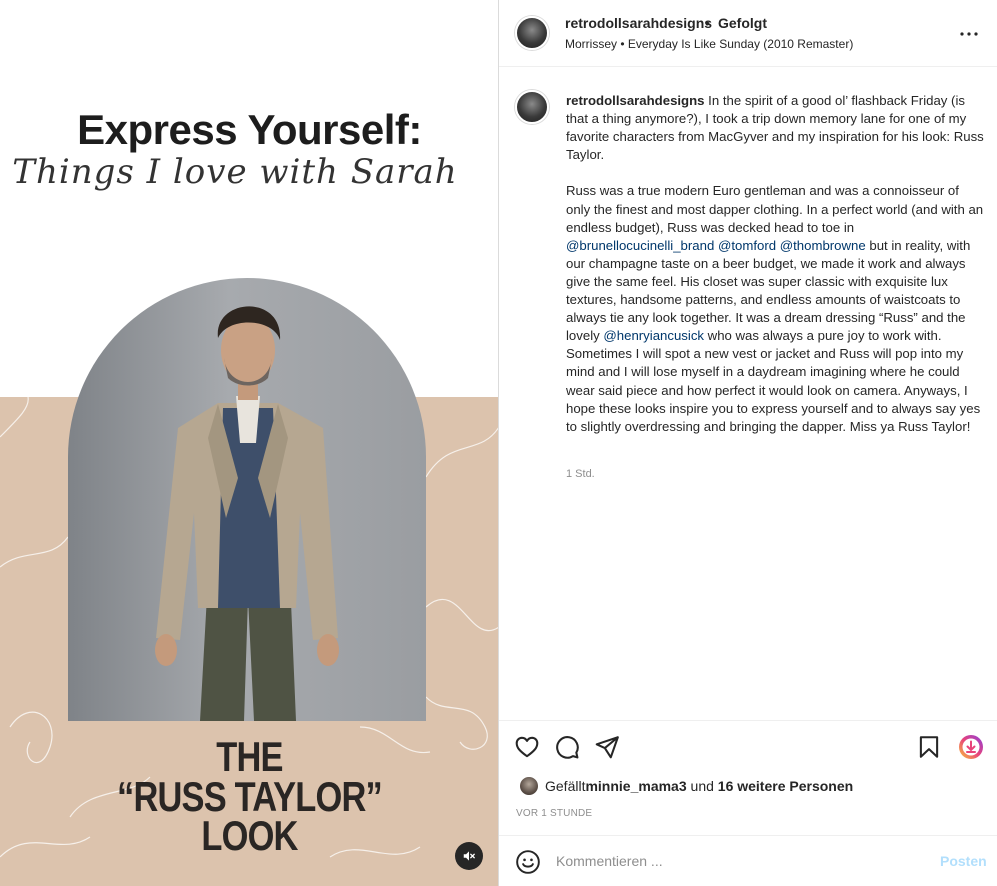 This screenshot has width=997, height=886. Describe the element at coordinates (929, 747) in the screenshot. I see `bookmark-icon` at that location.